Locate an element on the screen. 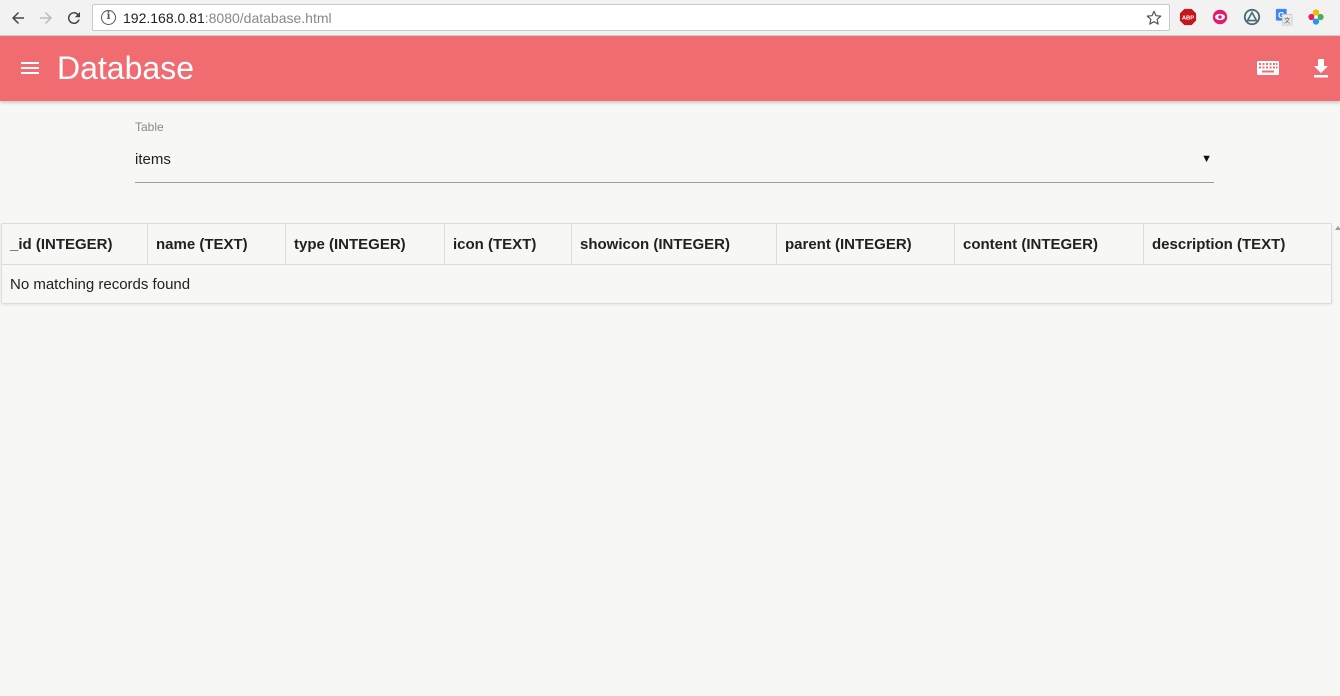 The height and width of the screenshot is (696, 1340). translate-icon: G文 is located at coordinates (1284, 17).